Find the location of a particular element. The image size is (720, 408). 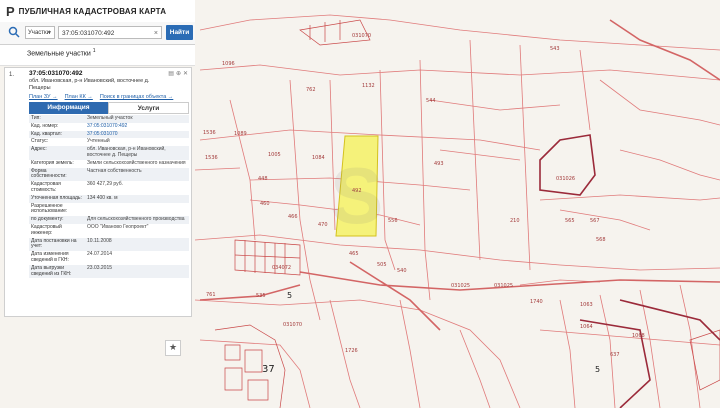

map-label: 1132 is located at coordinates (368, 86).